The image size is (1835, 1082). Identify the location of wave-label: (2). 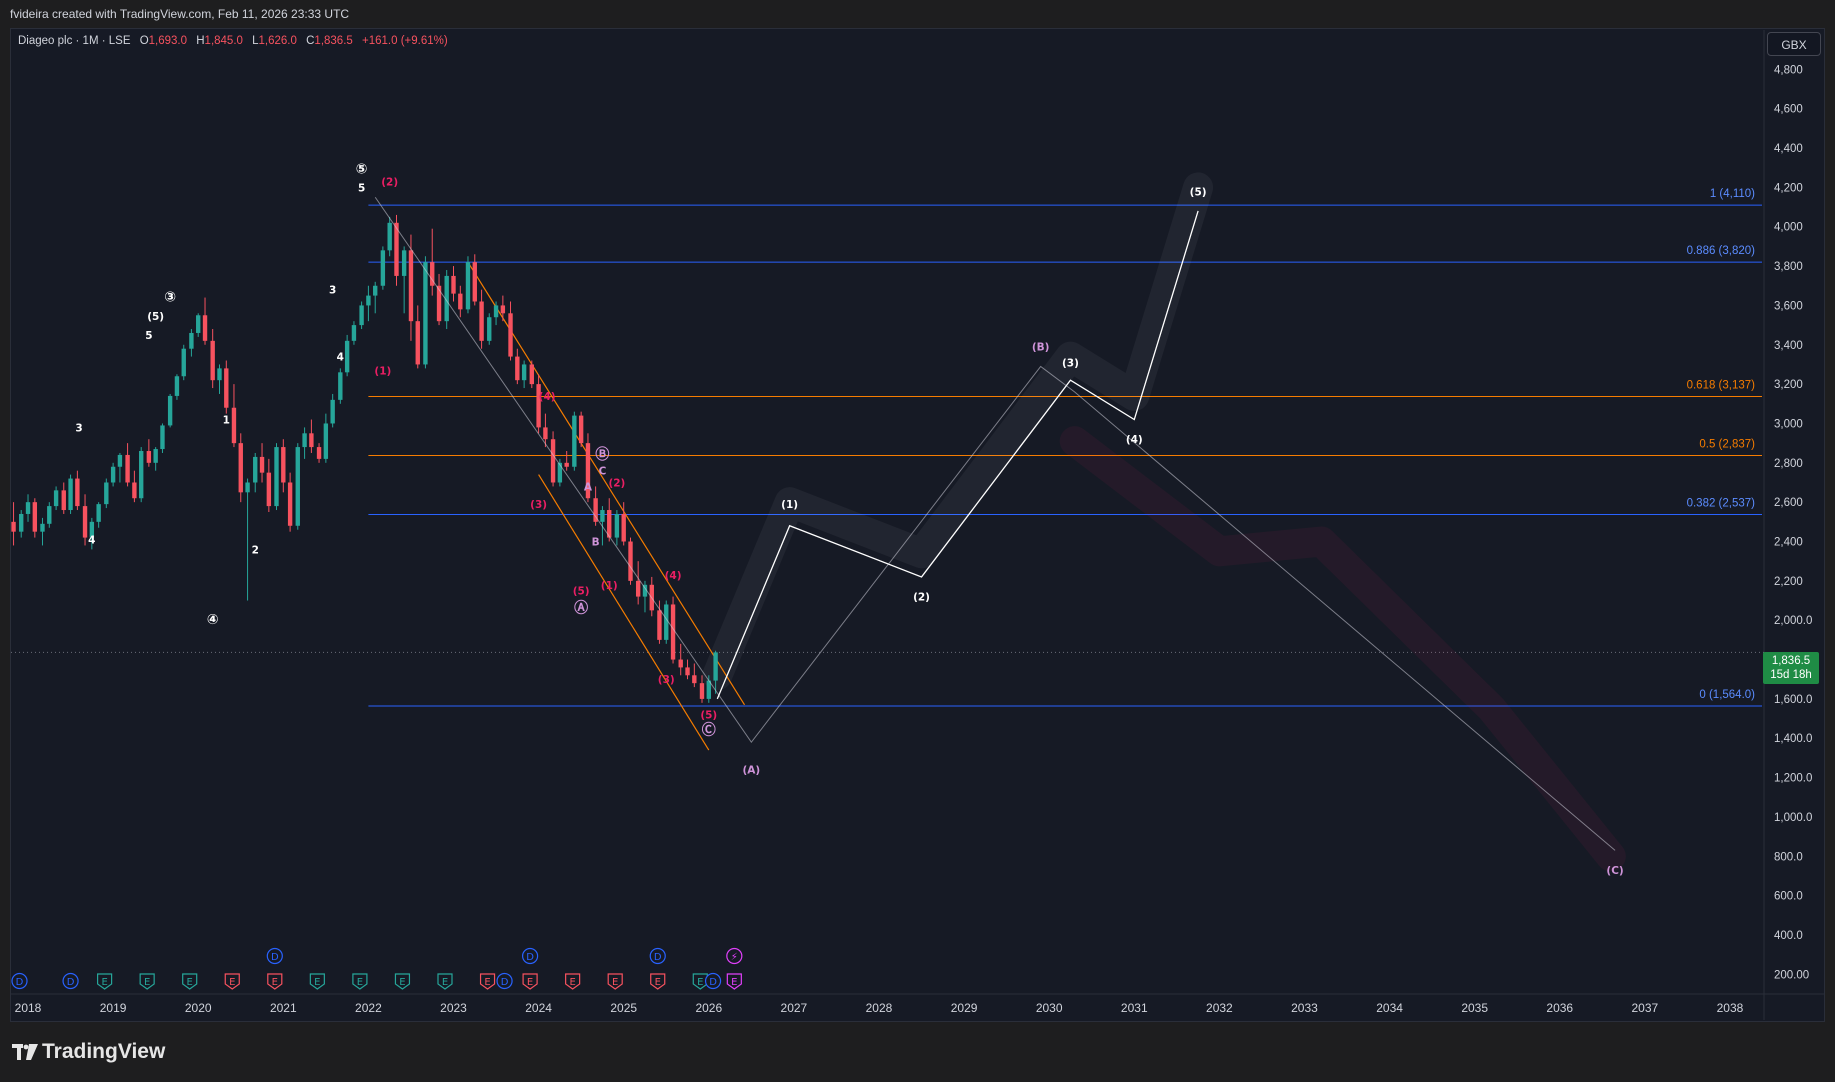
(921, 598).